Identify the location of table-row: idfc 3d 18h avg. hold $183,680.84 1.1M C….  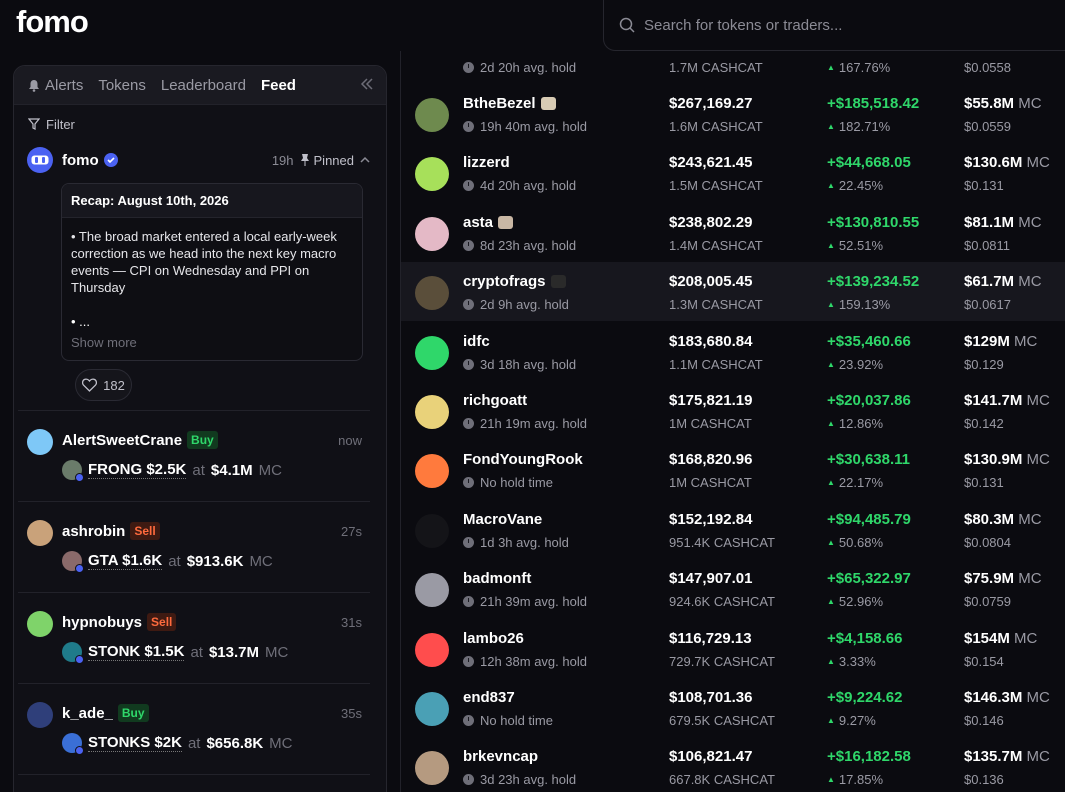
(733, 351).